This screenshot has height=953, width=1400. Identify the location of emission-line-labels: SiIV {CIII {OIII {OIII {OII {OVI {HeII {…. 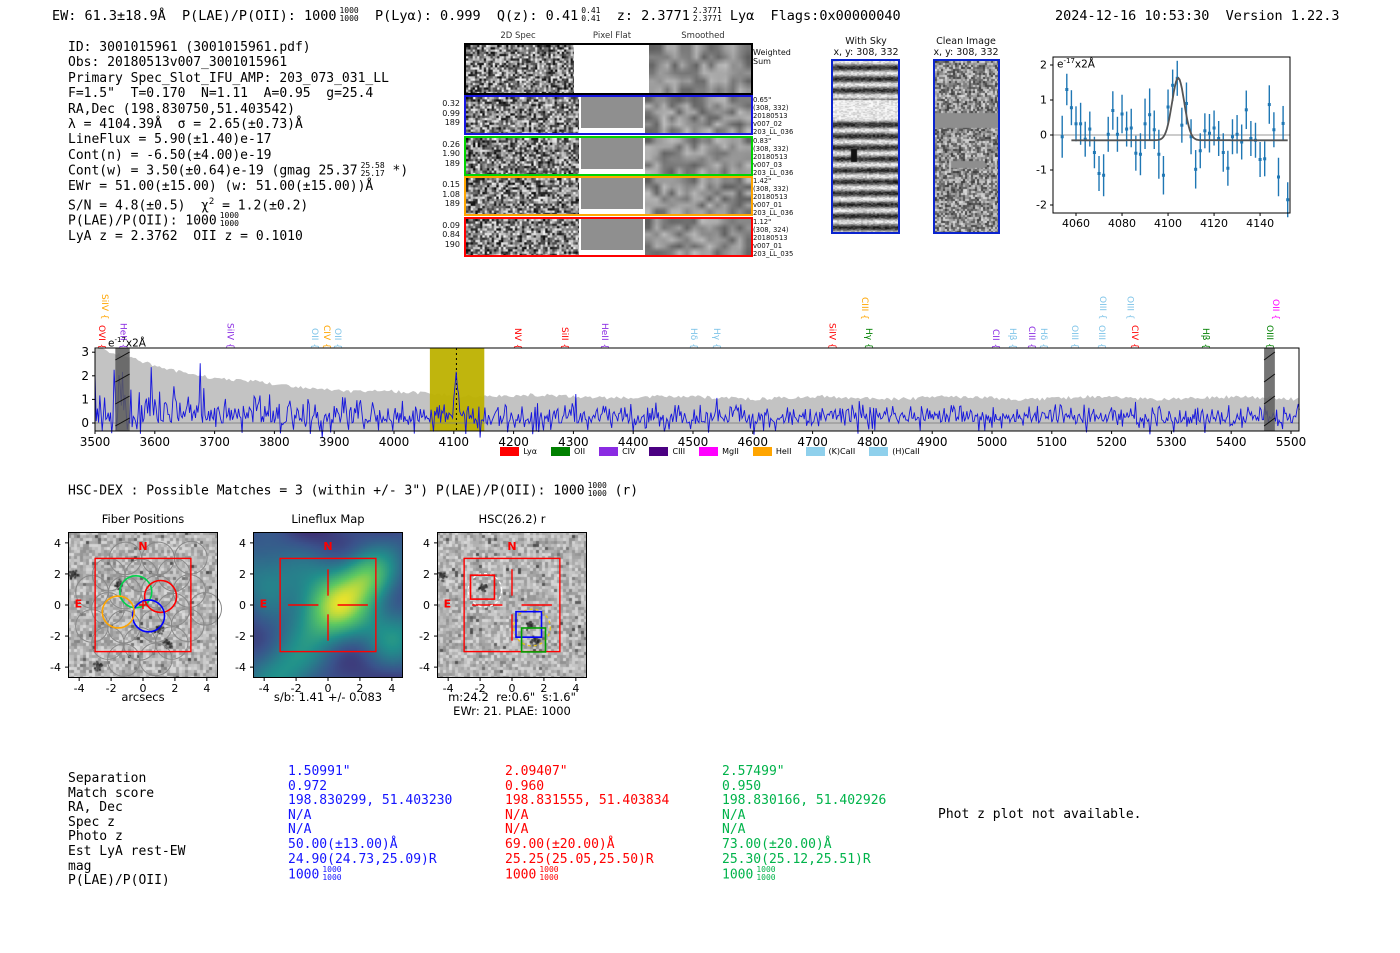
(700, 309).